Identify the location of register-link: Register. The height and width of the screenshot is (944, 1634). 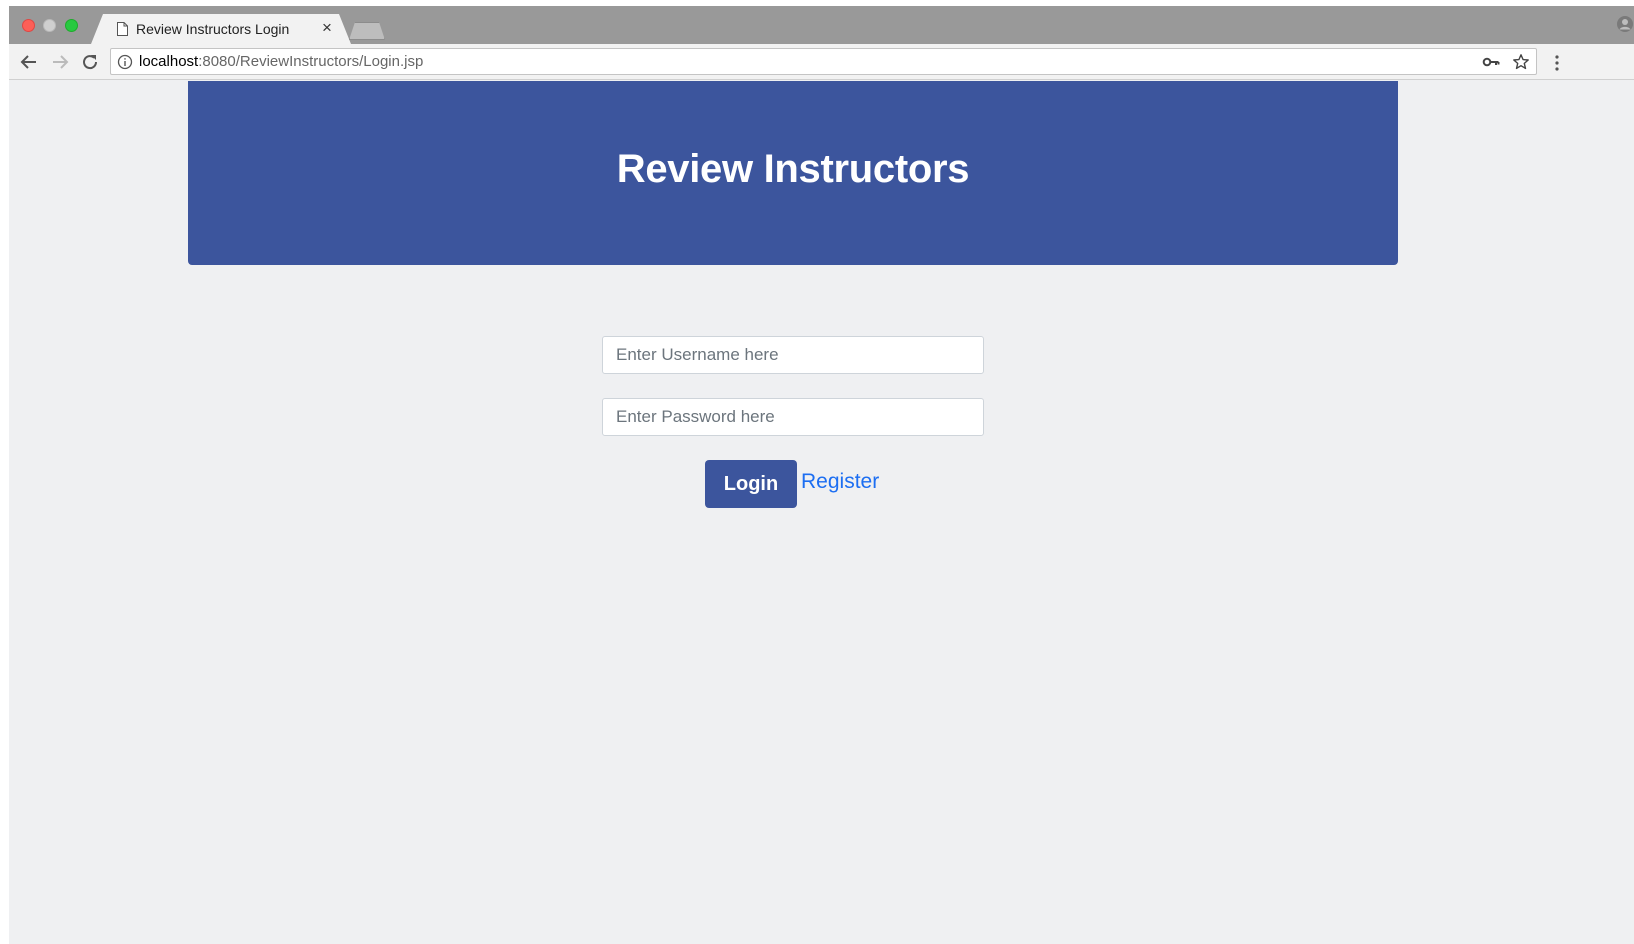
(840, 482).